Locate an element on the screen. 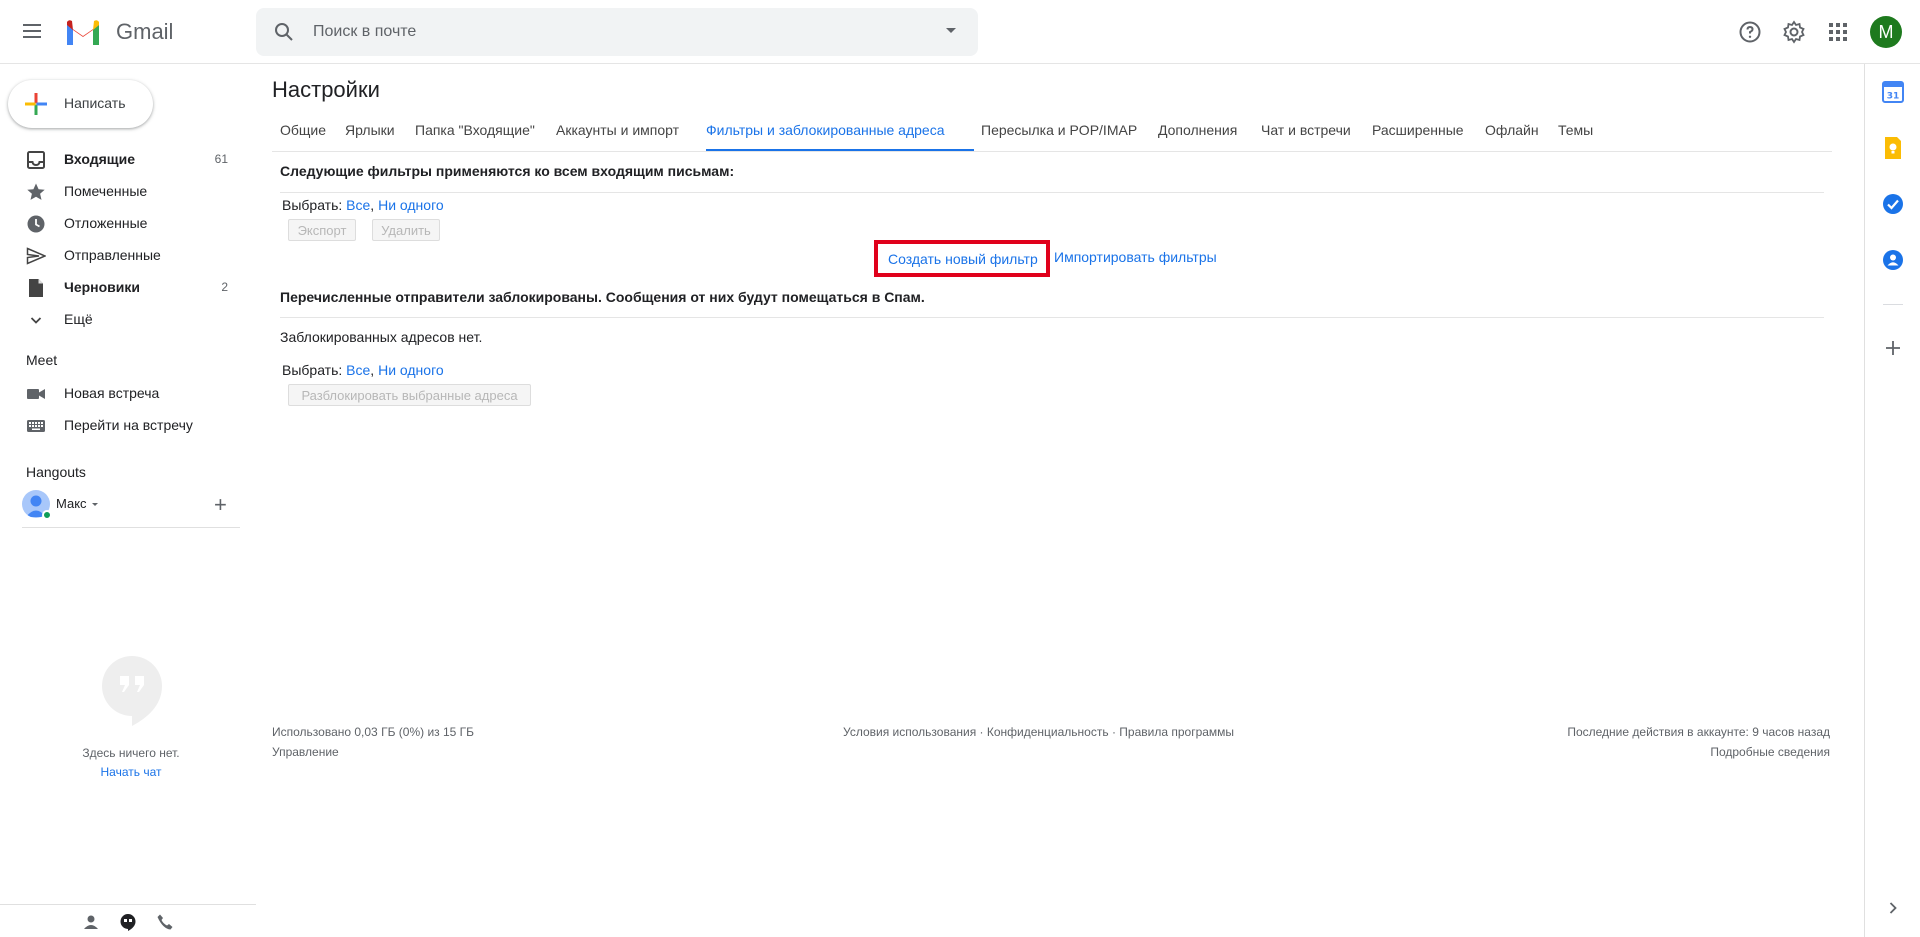 The height and width of the screenshot is (937, 1920). add-addon-plus-icon is located at coordinates (1893, 348).